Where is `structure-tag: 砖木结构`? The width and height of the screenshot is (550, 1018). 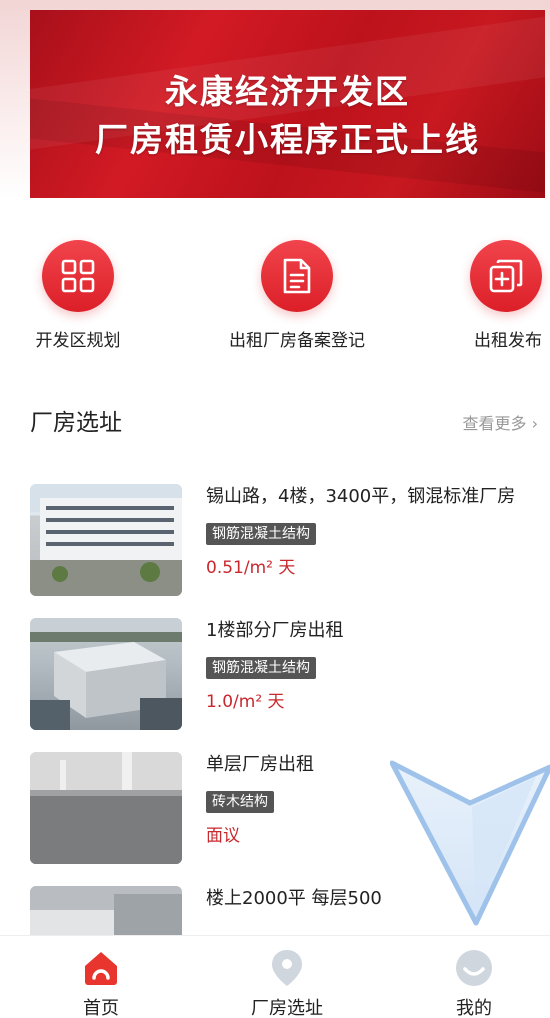
structure-tag: 砖木结构 is located at coordinates (240, 802).